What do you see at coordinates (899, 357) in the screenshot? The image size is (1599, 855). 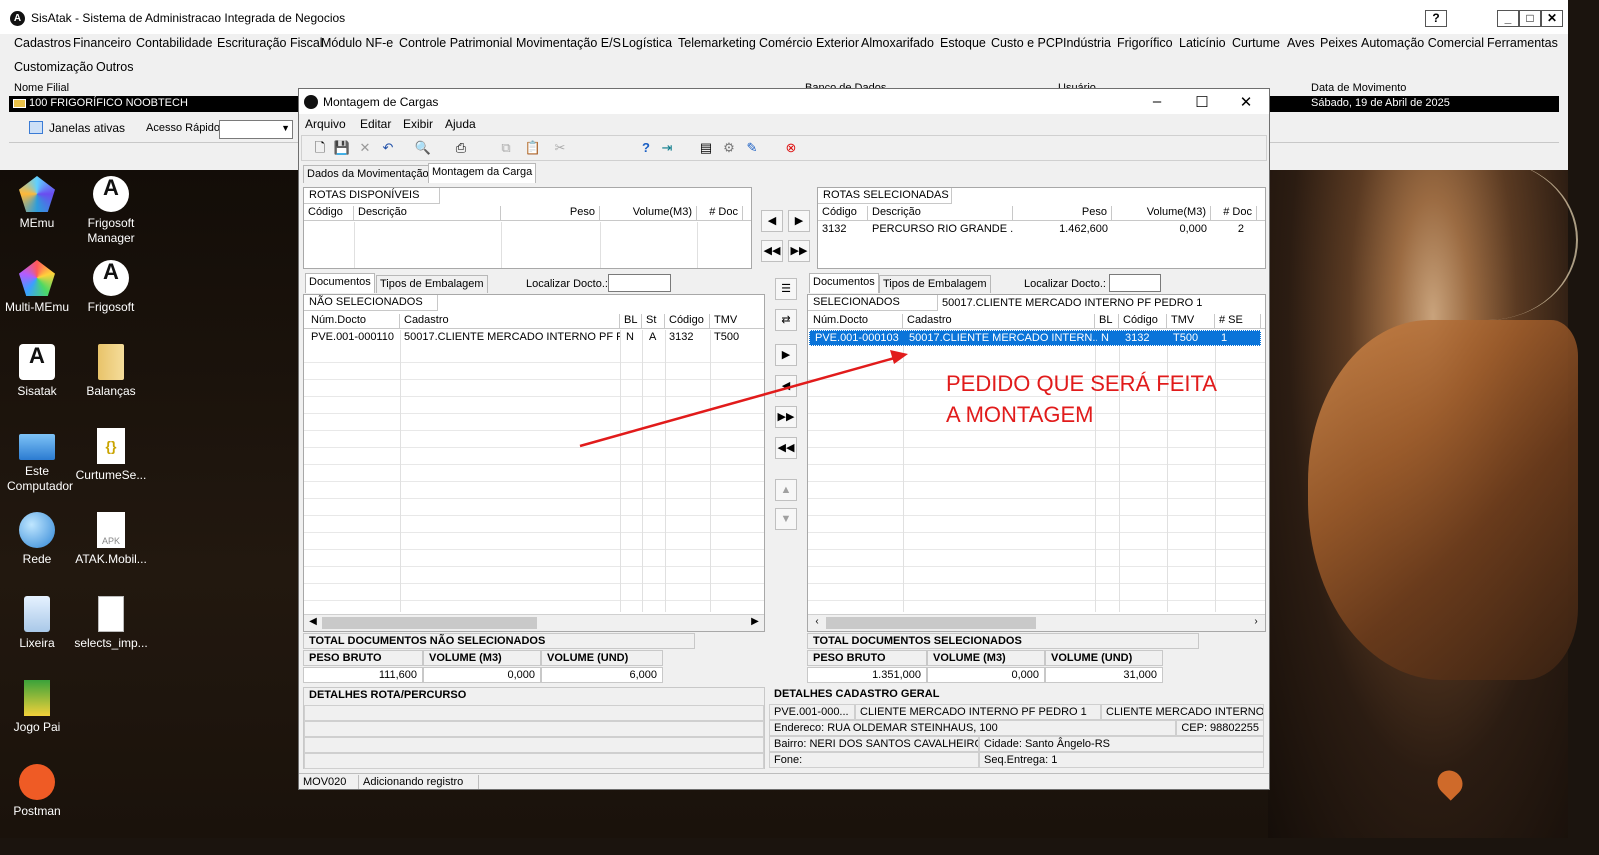 I see `annotation-arrowhead` at bounding box center [899, 357].